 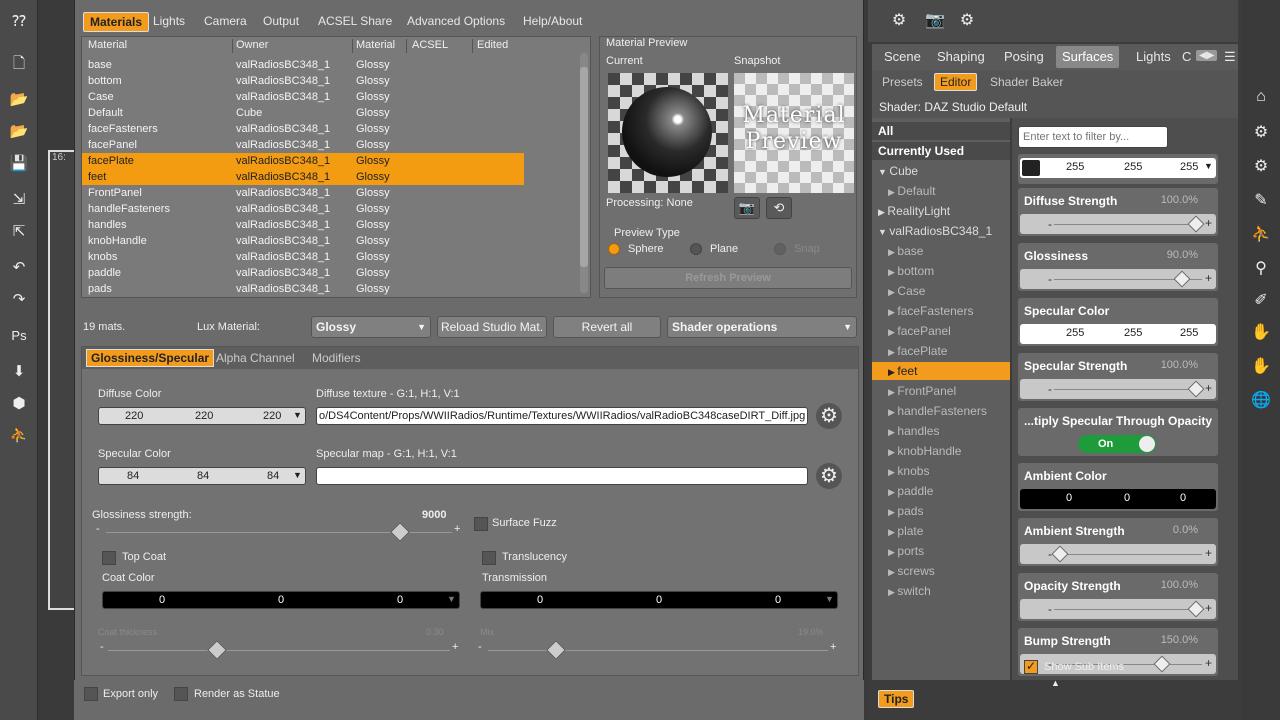 I want to click on save-icon: 💾, so click(x=19, y=164).